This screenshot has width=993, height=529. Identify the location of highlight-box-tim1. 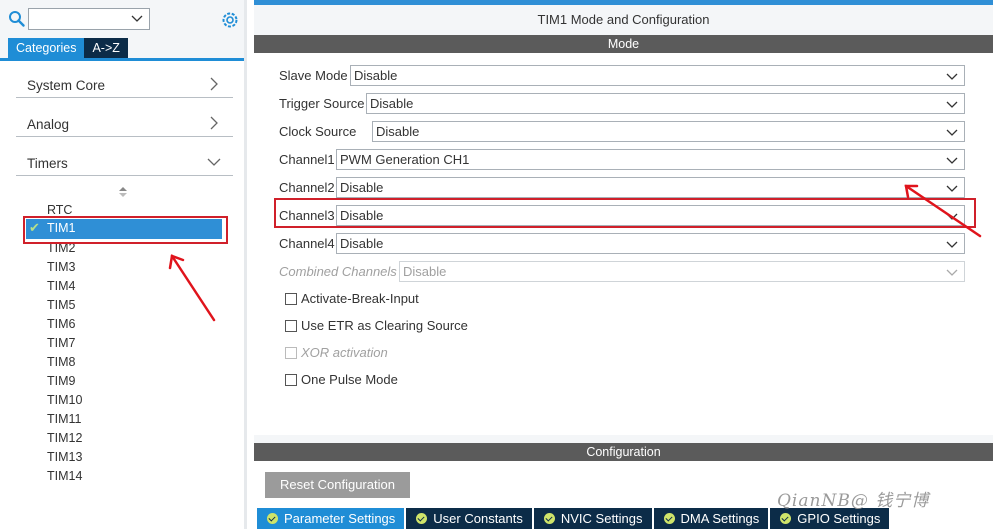
(125, 230).